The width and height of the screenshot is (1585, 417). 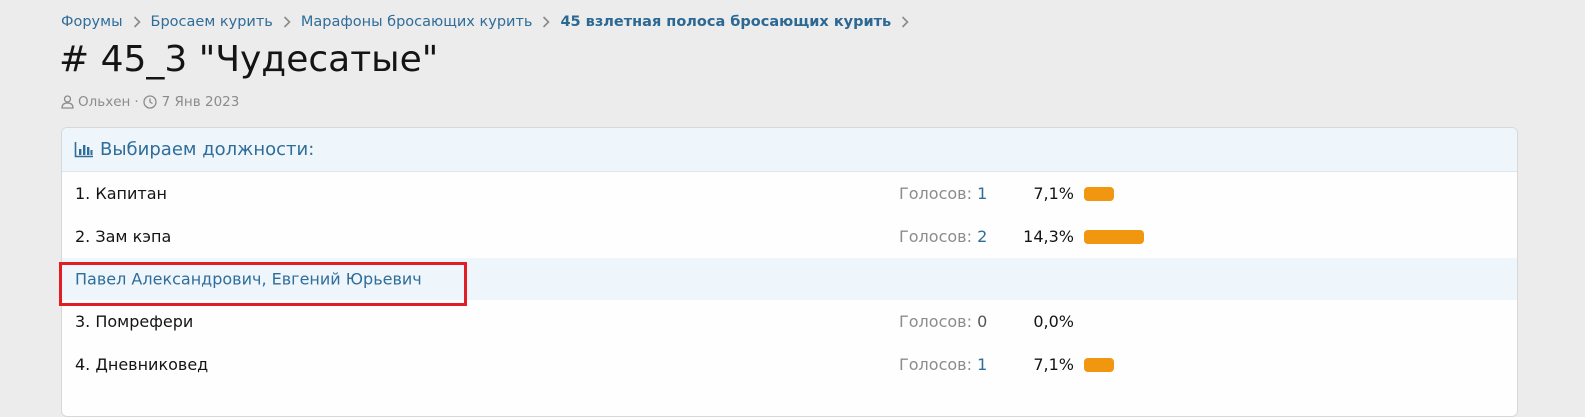 I want to click on bar-chart-icon, so click(x=84, y=149).